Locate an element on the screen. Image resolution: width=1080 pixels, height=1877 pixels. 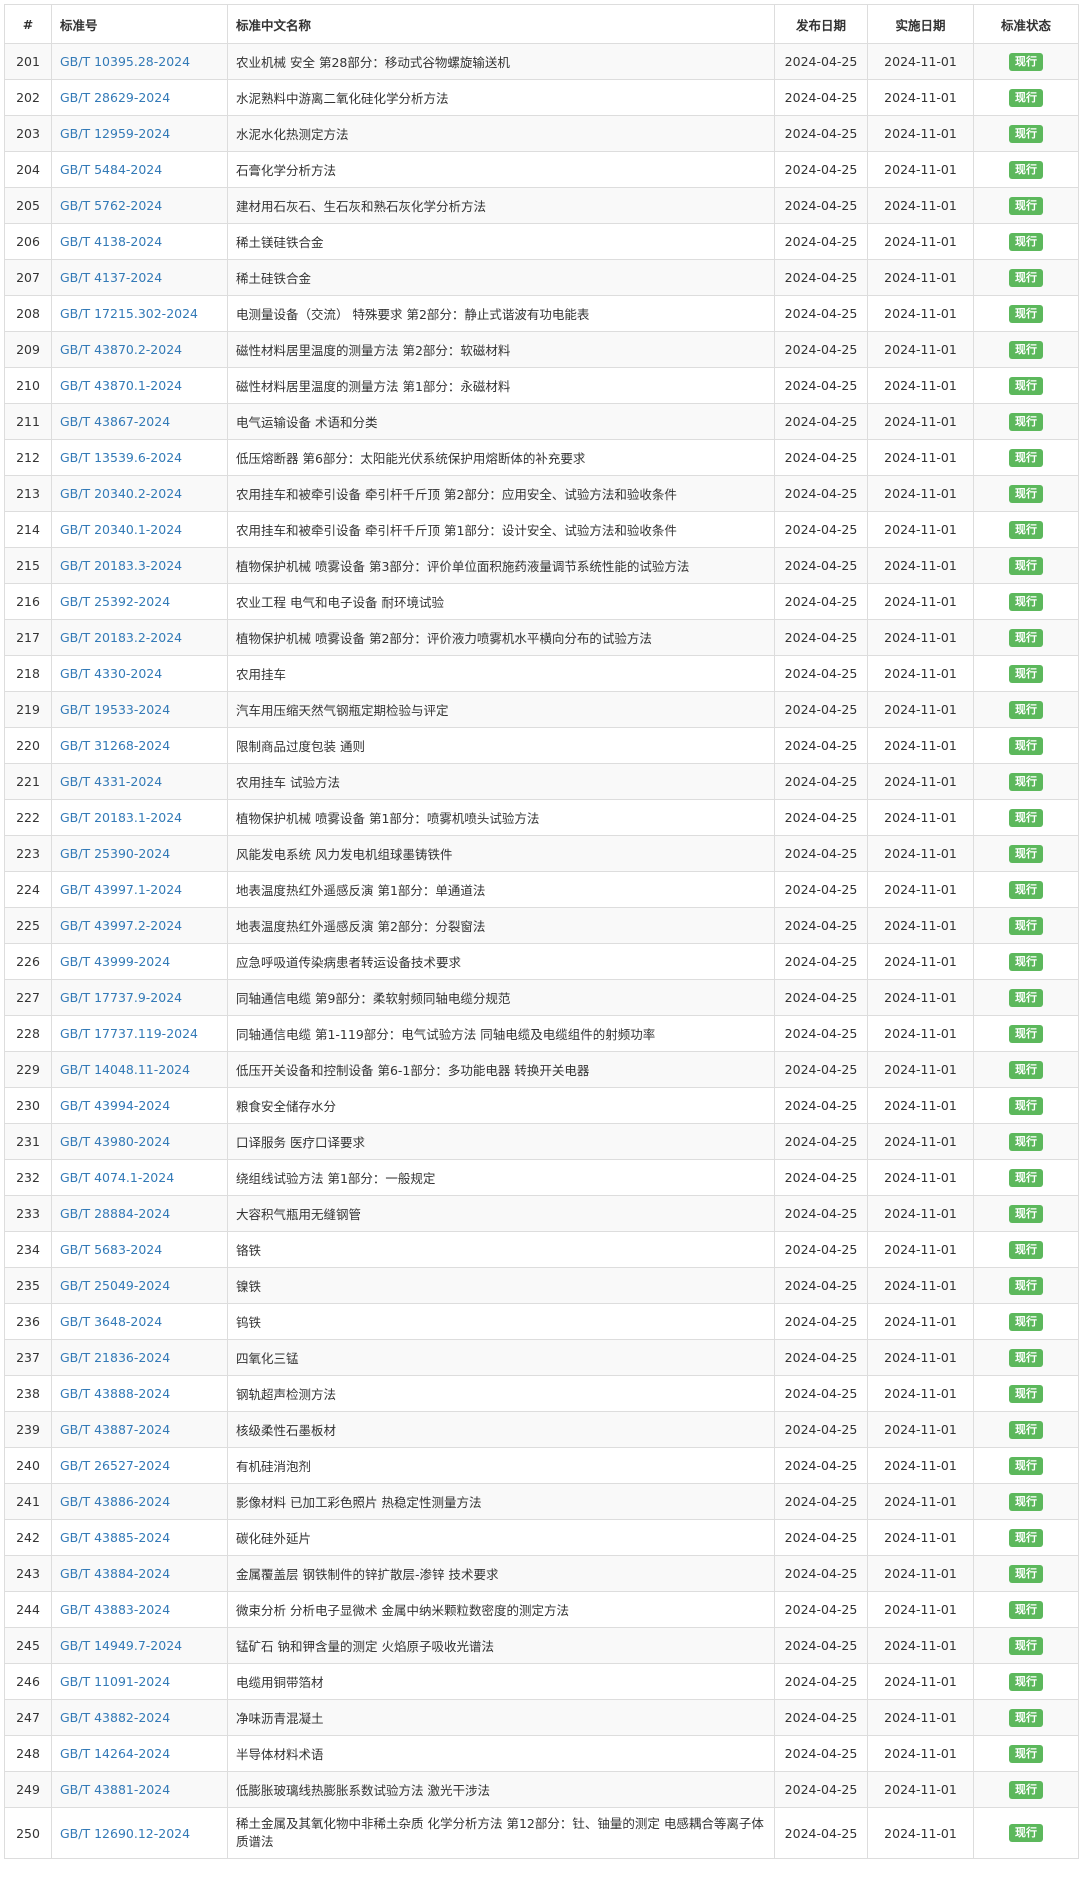
standard-code-link: GB/T 12959-2024 is located at coordinates (115, 133).